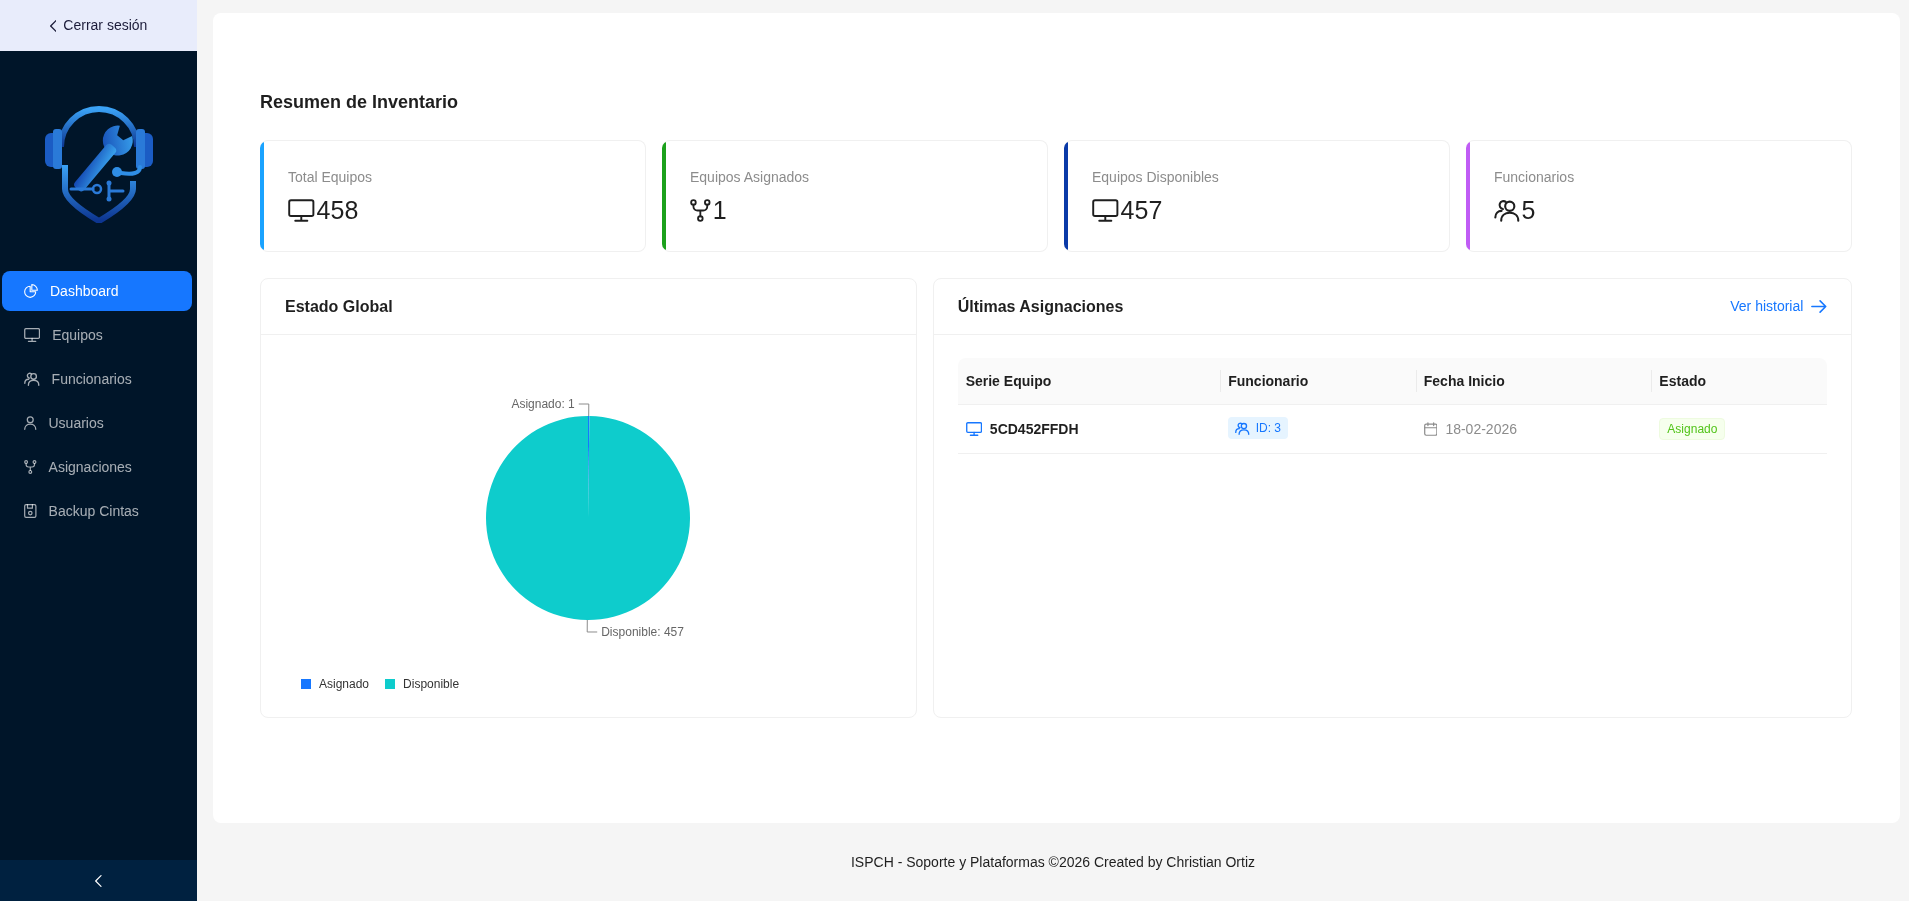 This screenshot has width=1909, height=901. Describe the element at coordinates (1089, 381) in the screenshot. I see `column-header: Serie Equipo` at that location.